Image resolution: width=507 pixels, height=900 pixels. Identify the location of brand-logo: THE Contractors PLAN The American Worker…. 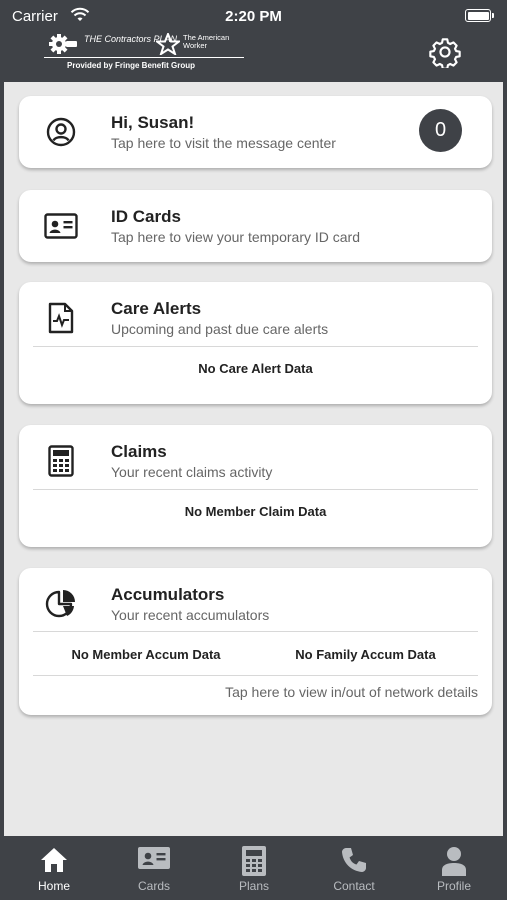
(142, 53).